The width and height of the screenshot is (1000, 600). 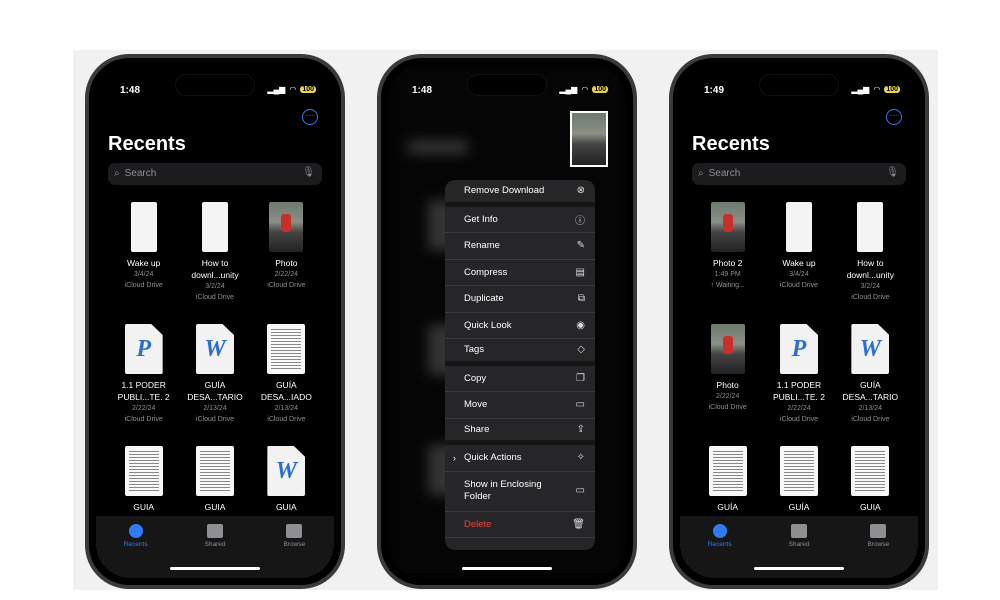 I want to click on menu-item-copy: Copy ❐, so click(x=520, y=379).